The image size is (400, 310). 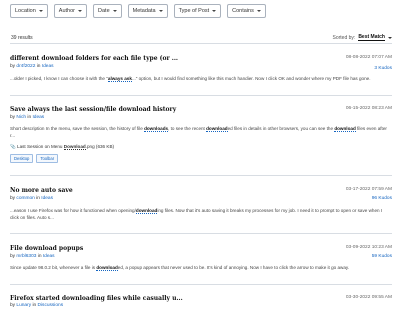 What do you see at coordinates (67, 11) in the screenshot?
I see `filter-label: Author` at bounding box center [67, 11].